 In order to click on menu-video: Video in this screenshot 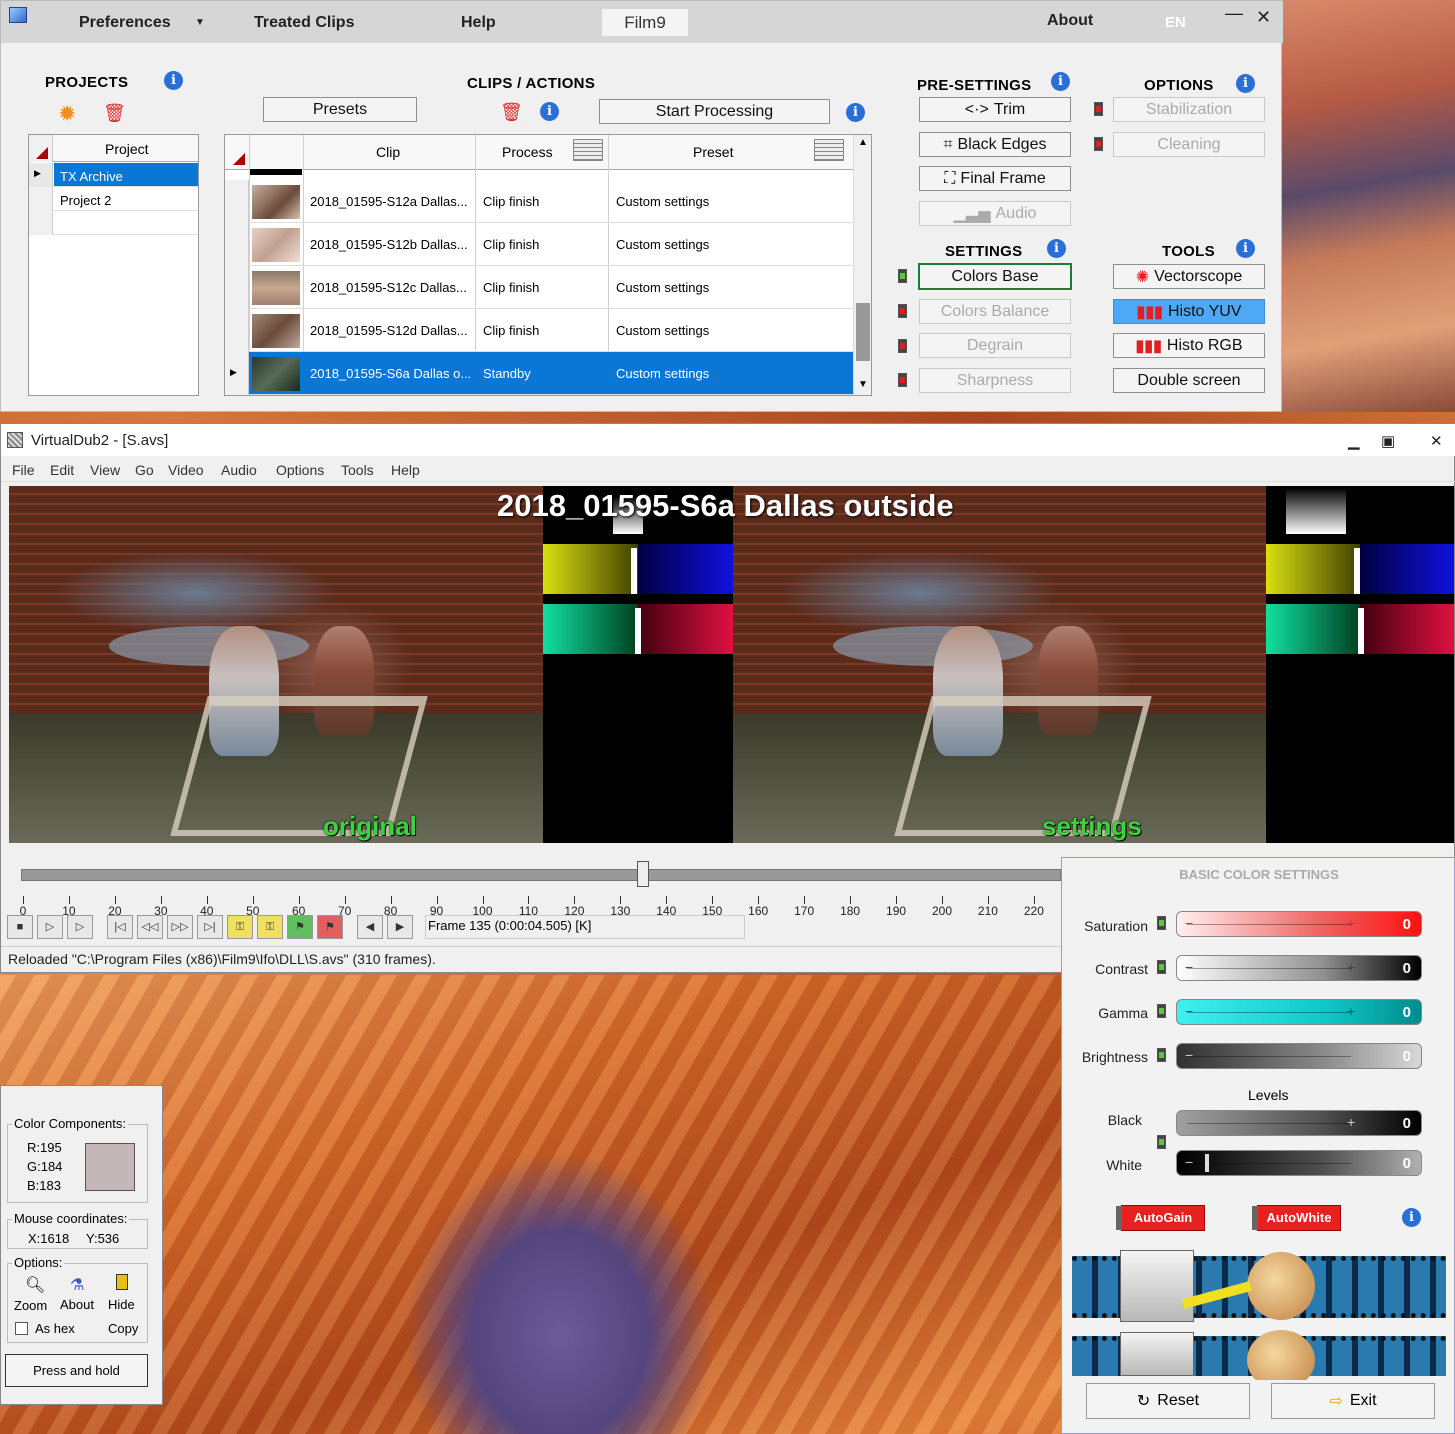, I will do `click(186, 470)`.